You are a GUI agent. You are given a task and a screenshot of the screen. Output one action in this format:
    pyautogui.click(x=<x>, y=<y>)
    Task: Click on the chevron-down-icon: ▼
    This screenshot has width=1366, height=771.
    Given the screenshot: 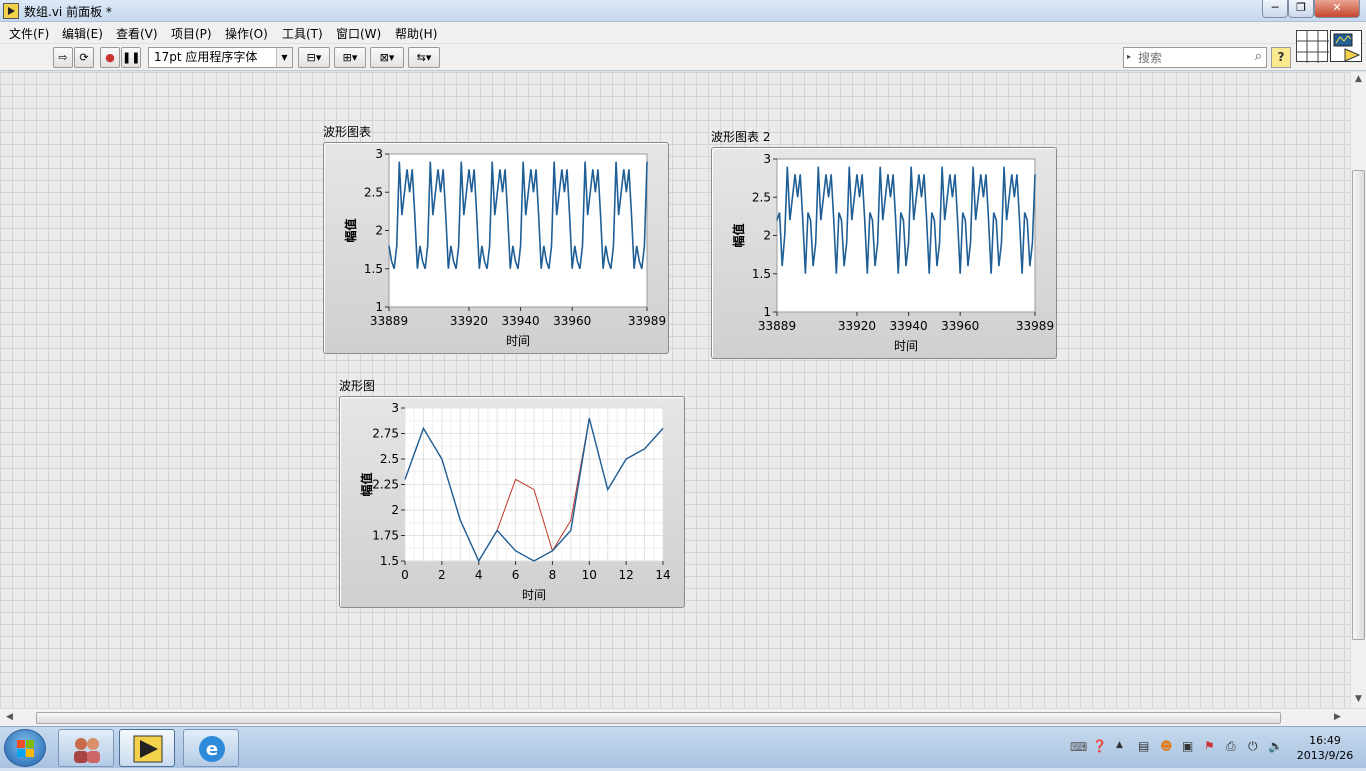 What is the action you would take?
    pyautogui.click(x=284, y=57)
    